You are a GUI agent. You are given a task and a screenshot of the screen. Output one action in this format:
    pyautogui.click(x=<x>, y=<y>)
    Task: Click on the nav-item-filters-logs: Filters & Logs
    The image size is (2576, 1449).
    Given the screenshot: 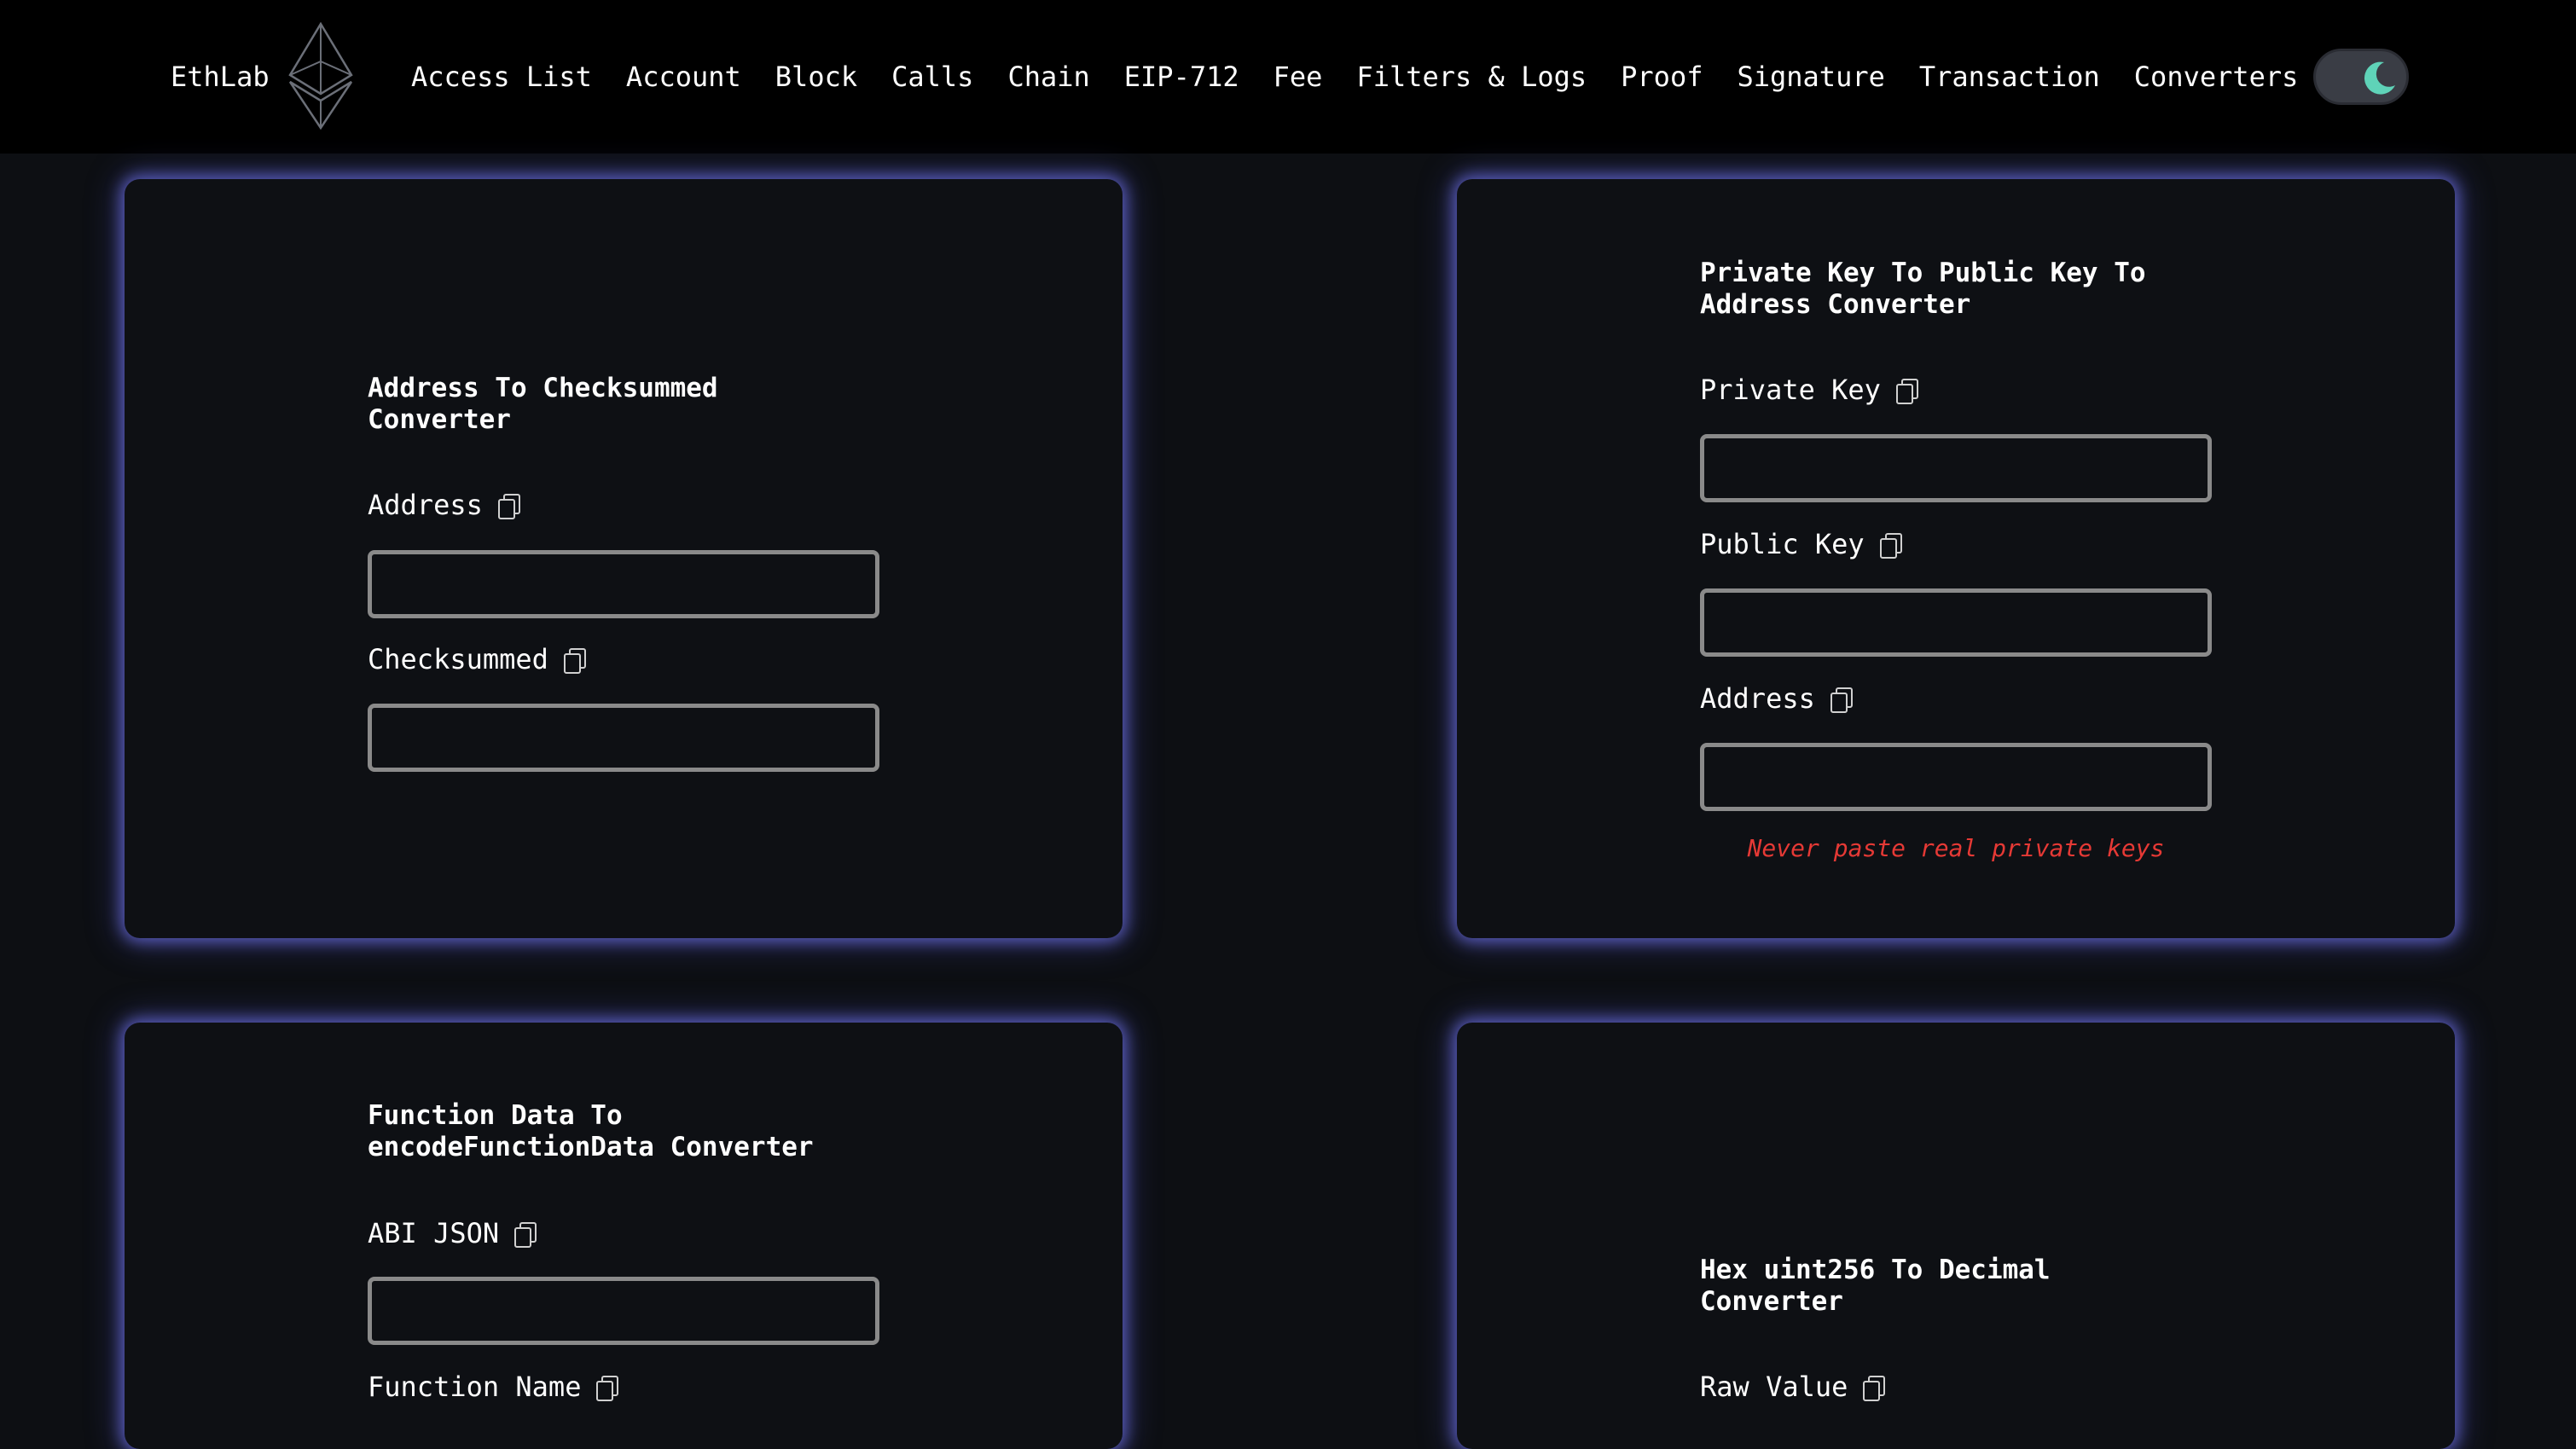 What is the action you would take?
    pyautogui.click(x=1471, y=77)
    